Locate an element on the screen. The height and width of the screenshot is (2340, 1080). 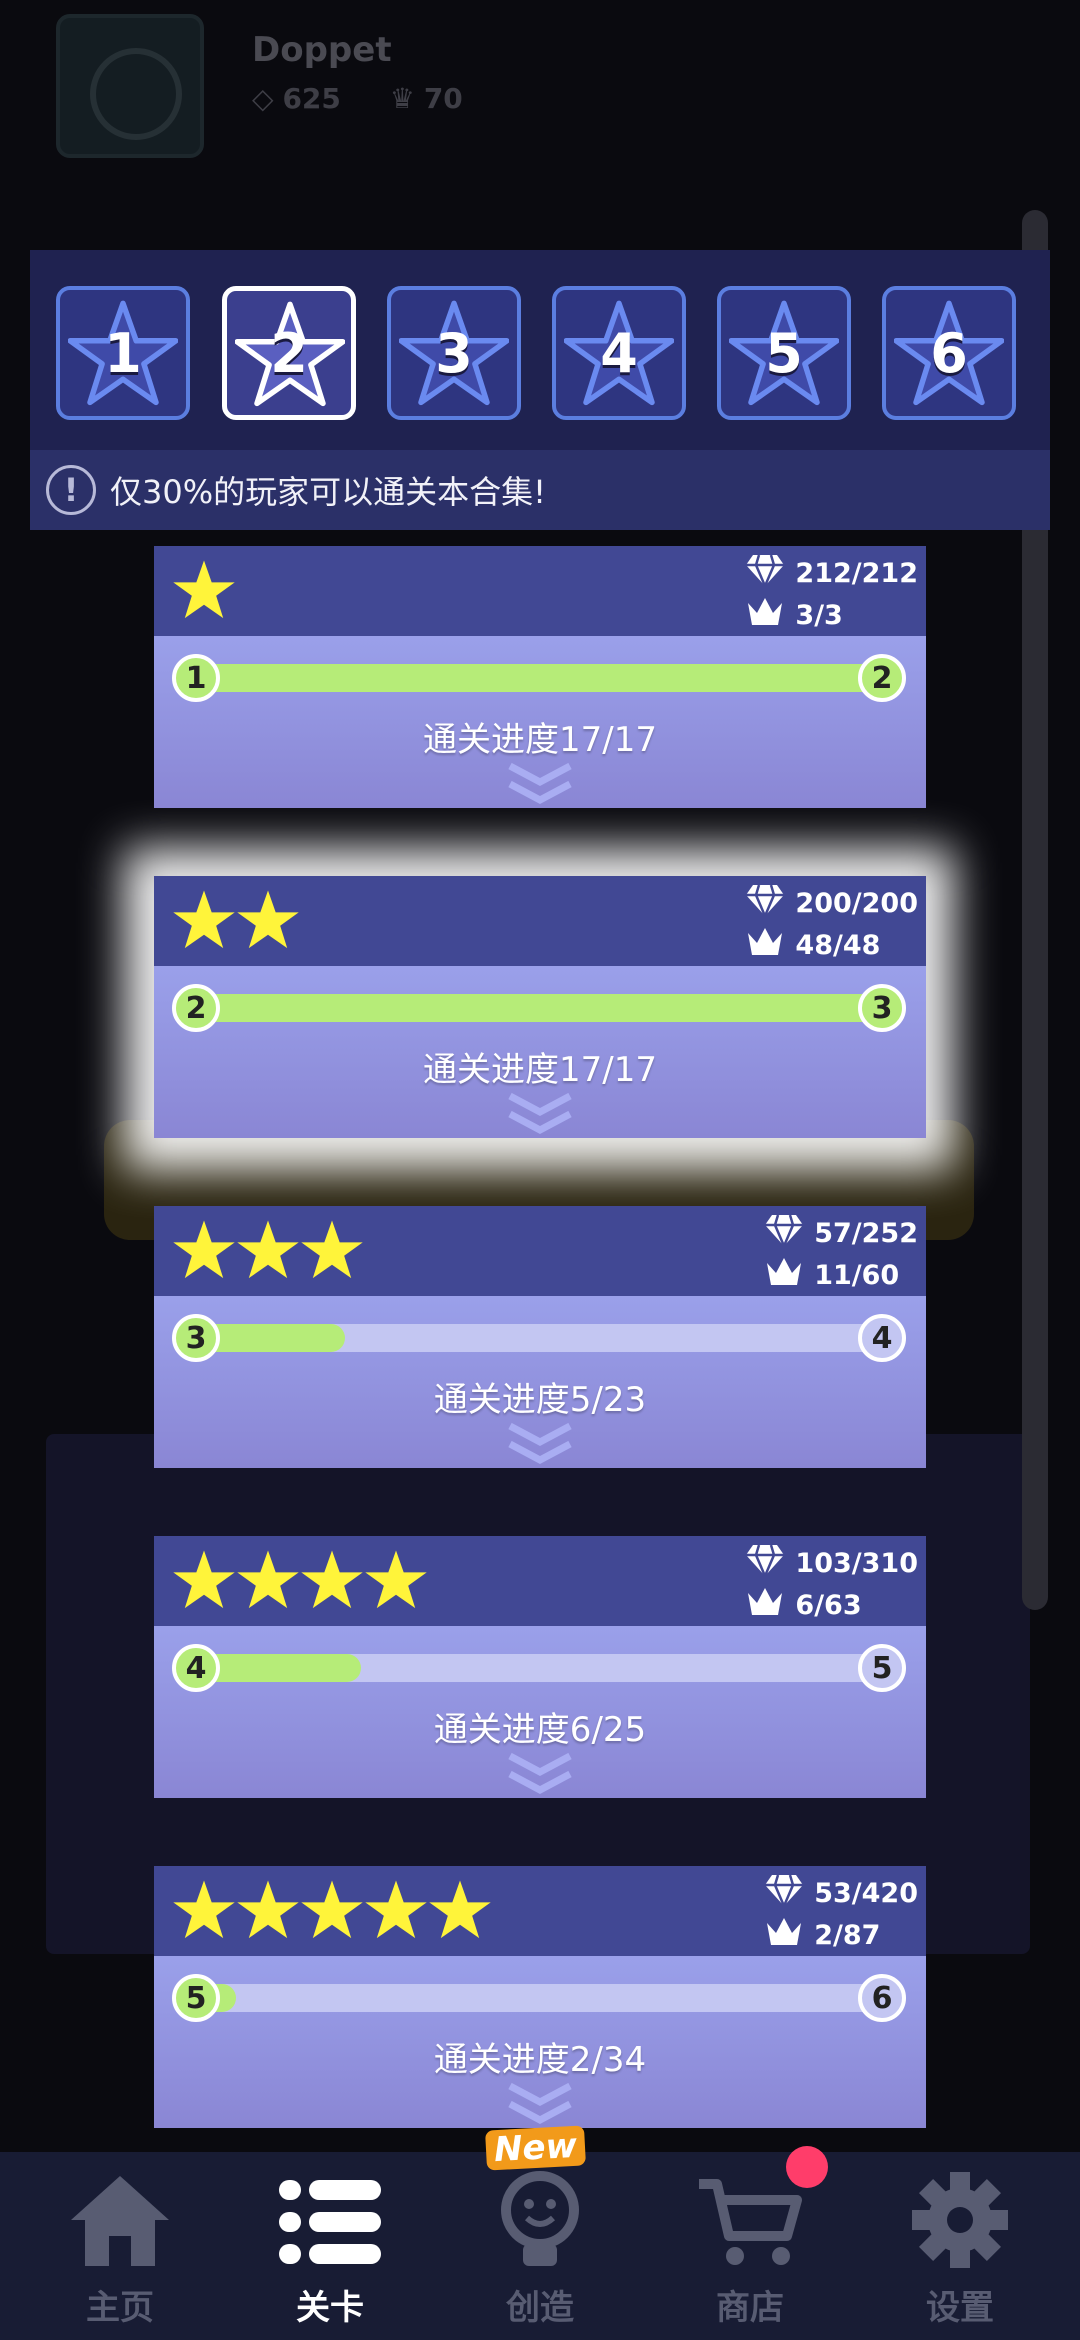
progress-bar: 12 is located at coordinates (539, 678).